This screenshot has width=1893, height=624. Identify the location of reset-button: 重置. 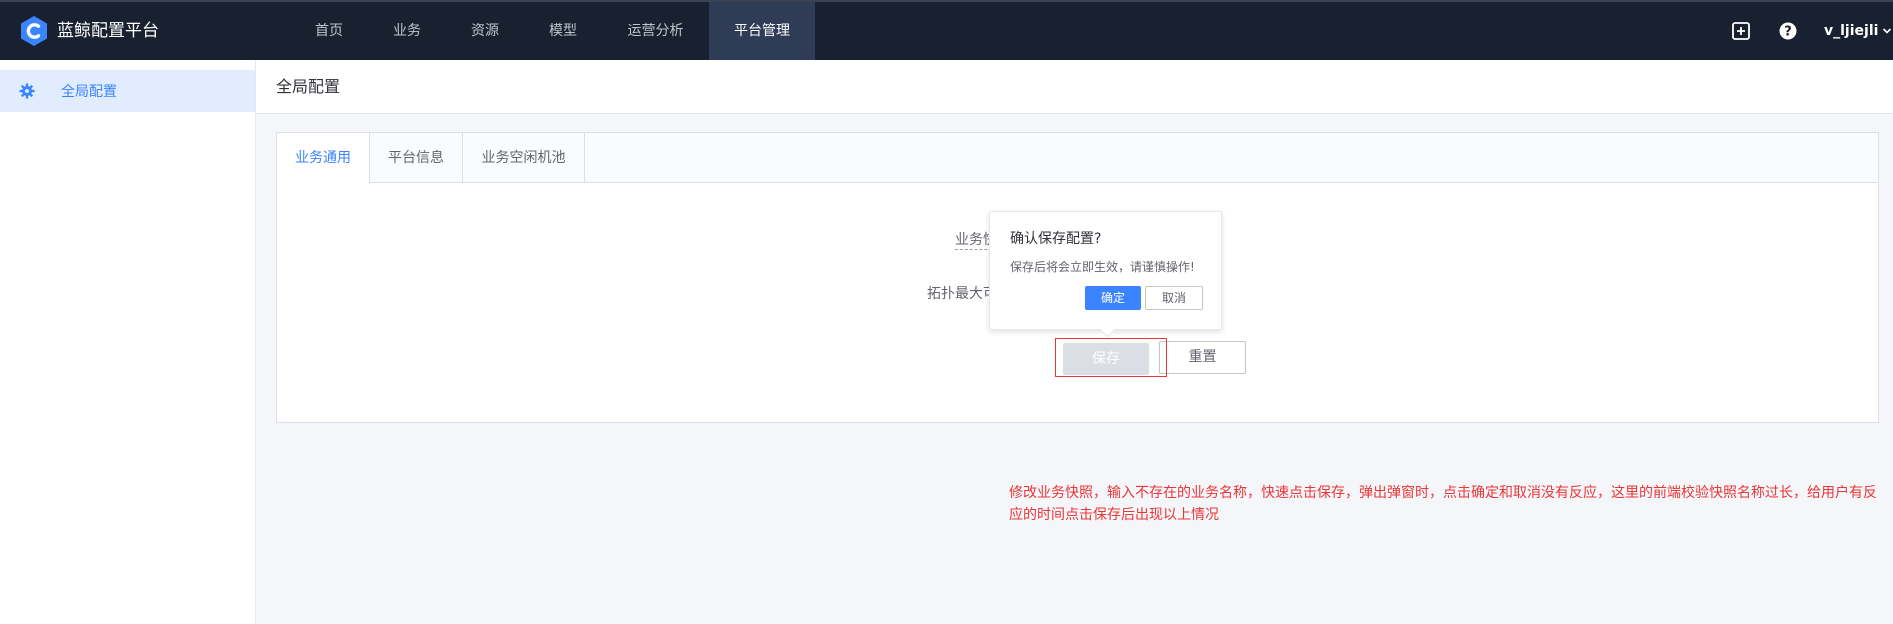
(1202, 357).